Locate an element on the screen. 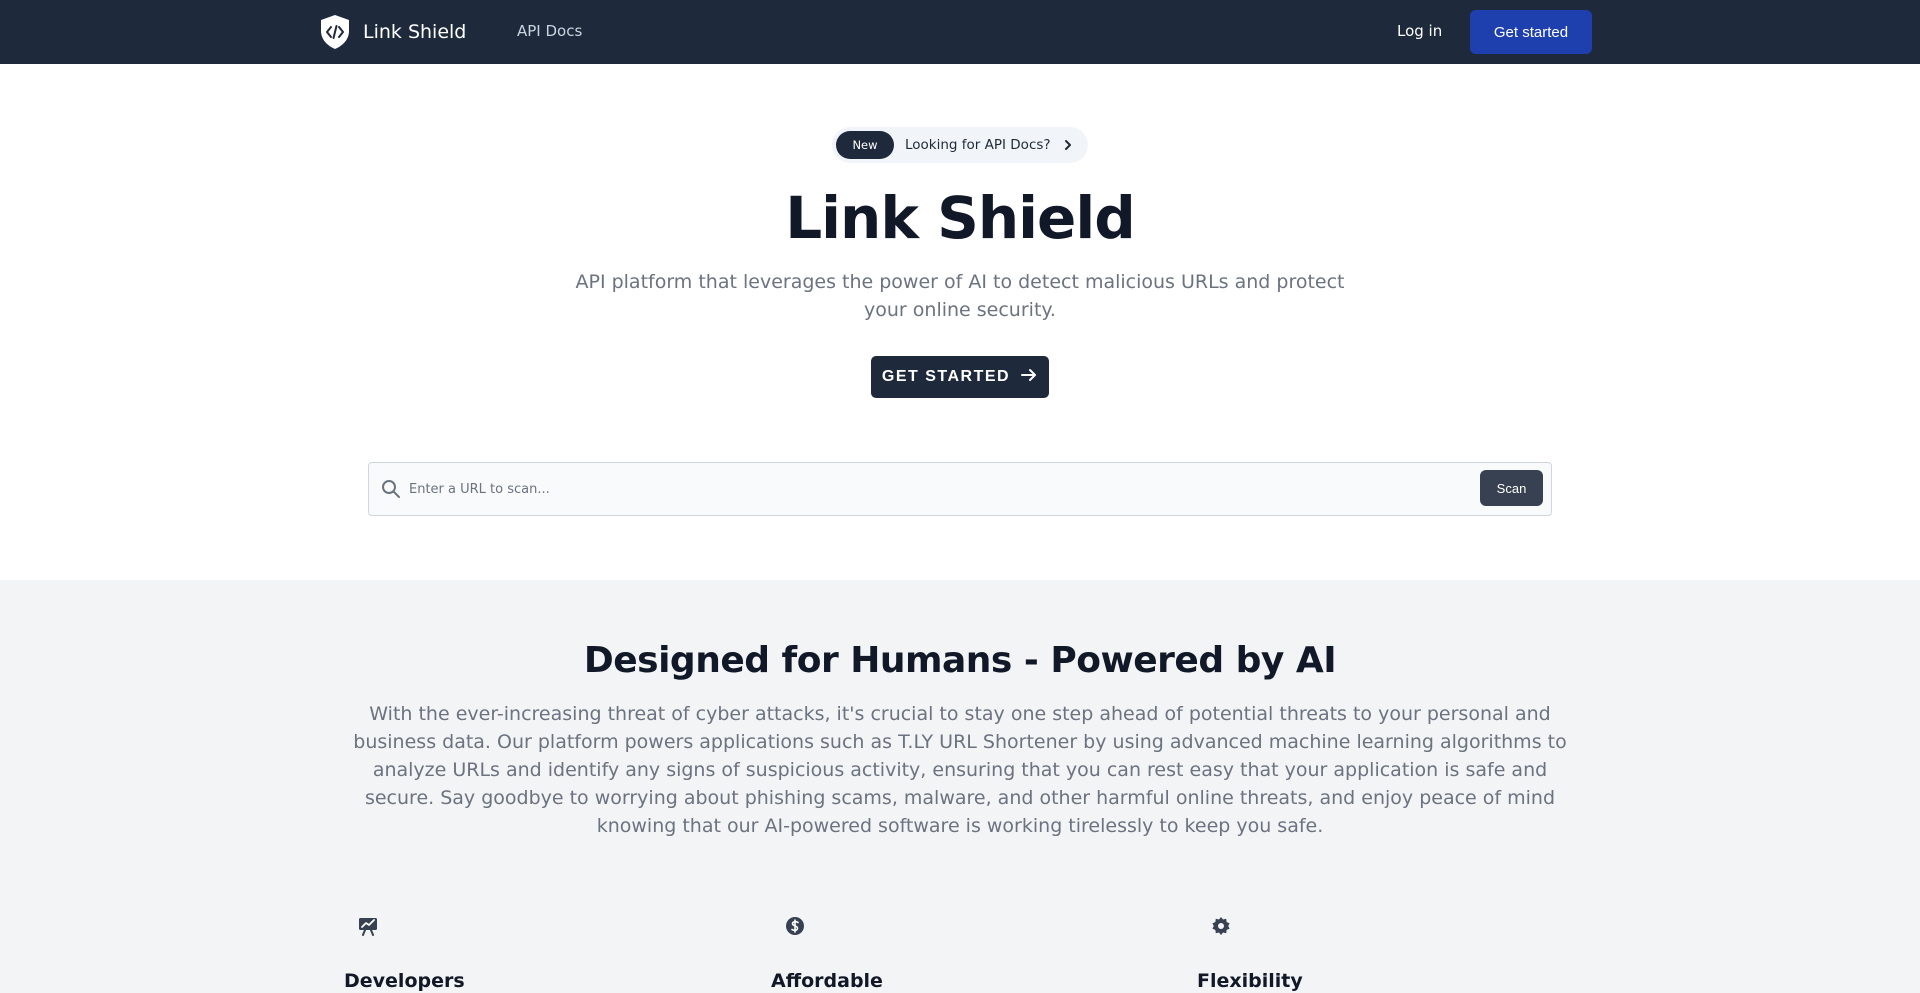 This screenshot has height=993, width=1920. announcement-text: Looking for API Docs? is located at coordinates (978, 145).